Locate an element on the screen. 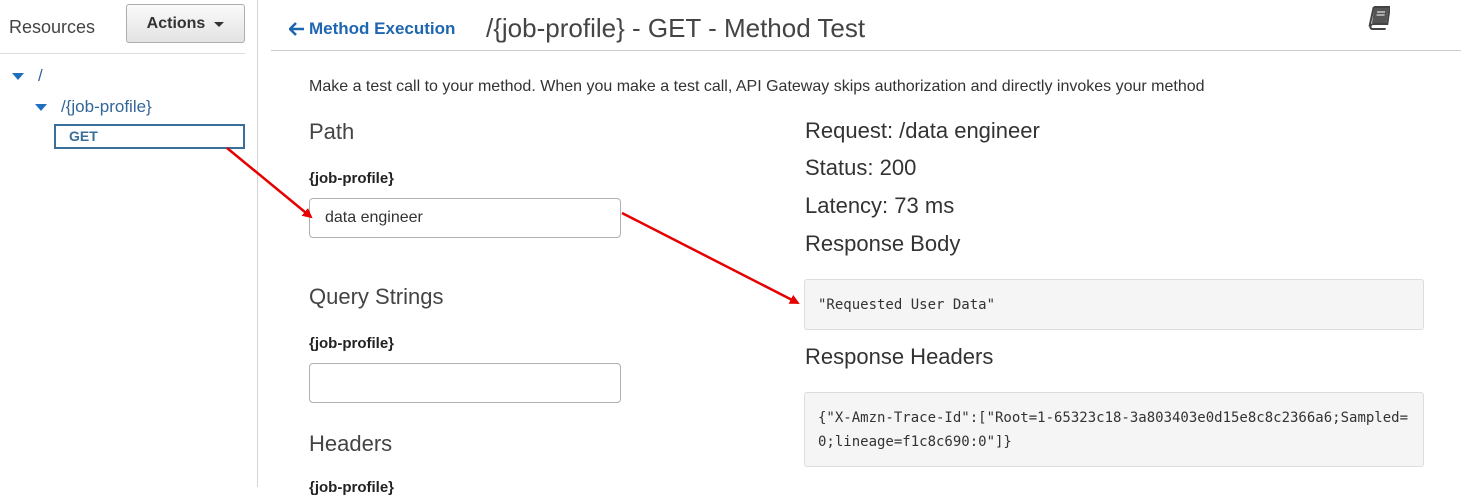  book-icon is located at coordinates (1377, 18).